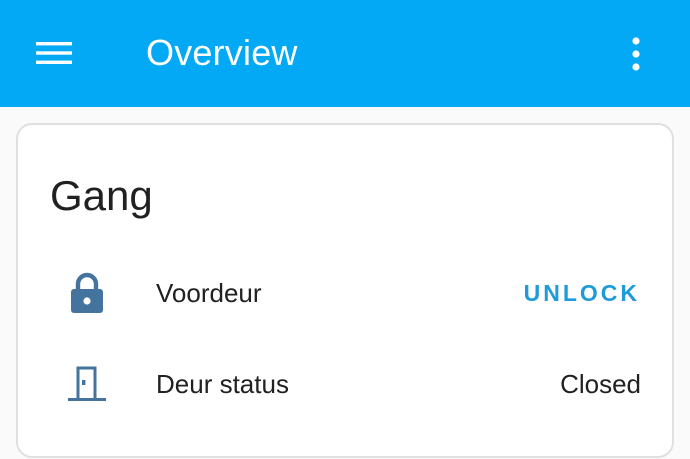  What do you see at coordinates (101, 195) in the screenshot?
I see `card-title: Gang` at bounding box center [101, 195].